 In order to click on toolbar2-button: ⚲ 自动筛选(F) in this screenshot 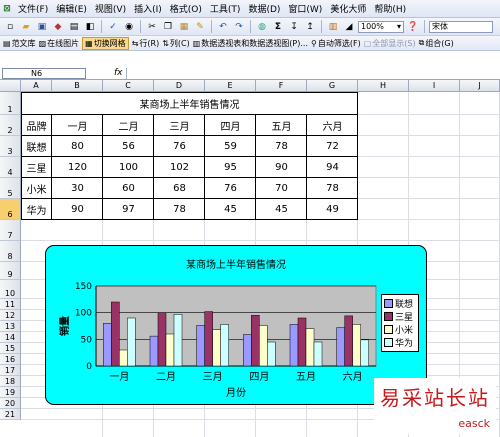, I will do `click(336, 43)`.